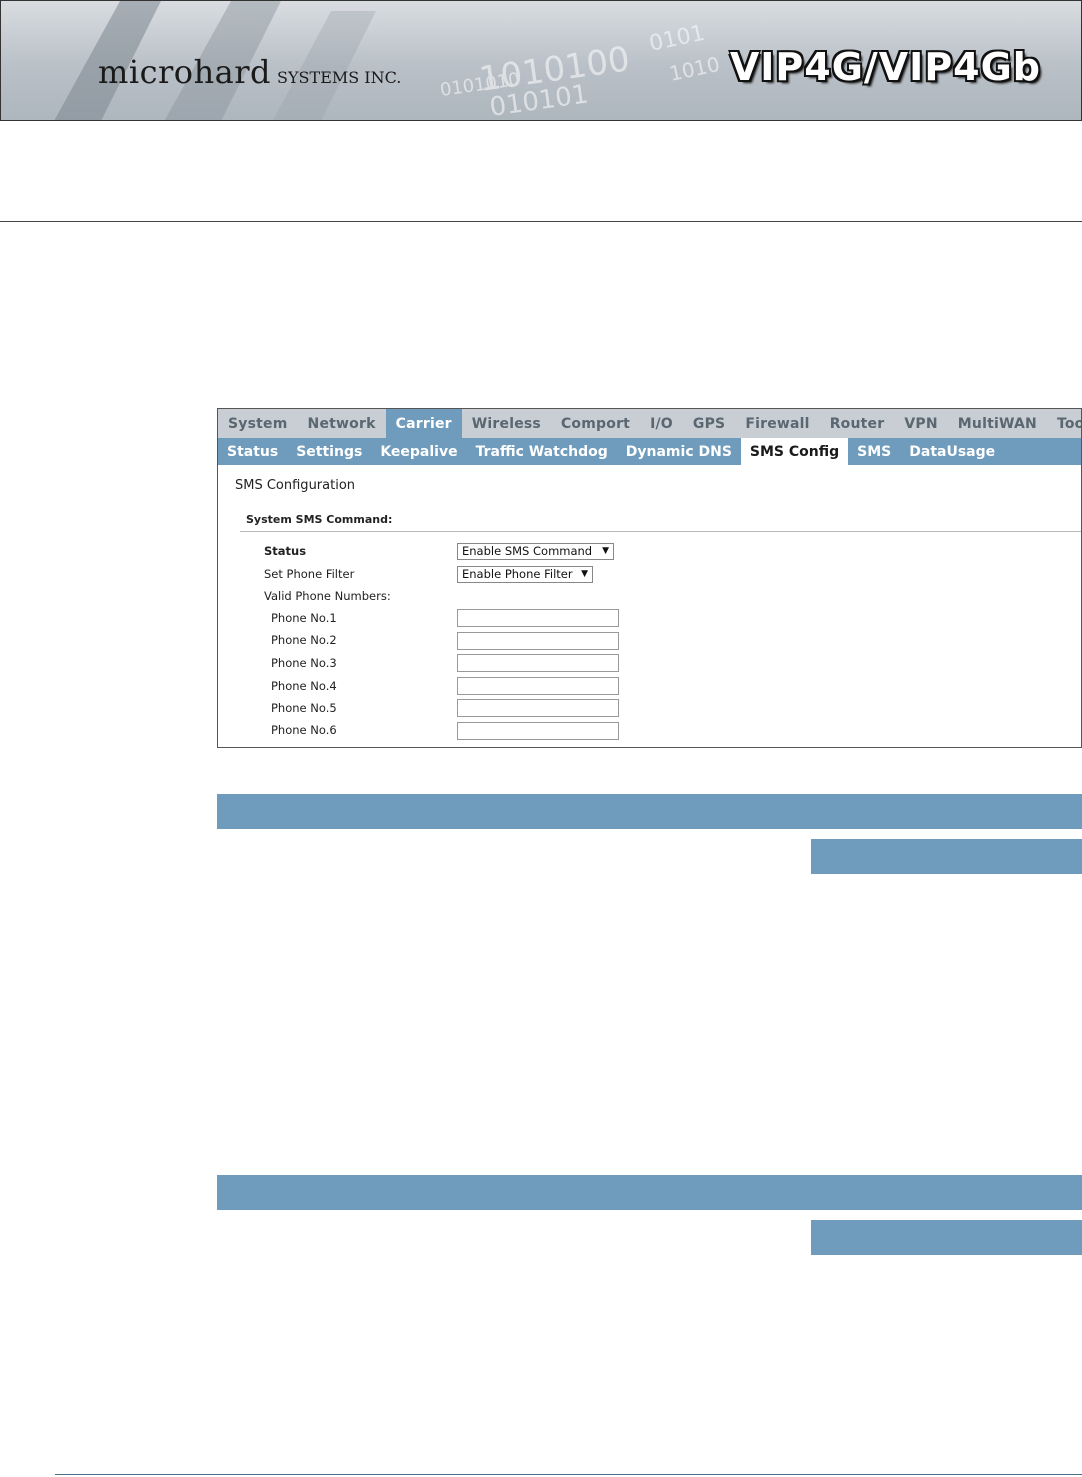 This screenshot has height=1477, width=1082. What do you see at coordinates (304, 663) in the screenshot?
I see `phone-3-label: Phone No.3` at bounding box center [304, 663].